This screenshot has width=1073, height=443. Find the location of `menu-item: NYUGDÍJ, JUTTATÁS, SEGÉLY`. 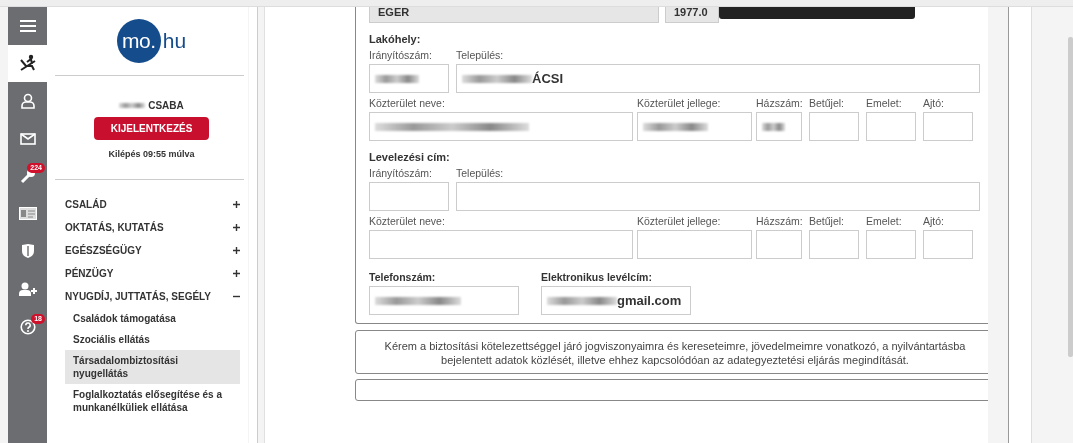

menu-item: NYUGDÍJ, JUTTATÁS, SEGÉLY is located at coordinates (152, 296).